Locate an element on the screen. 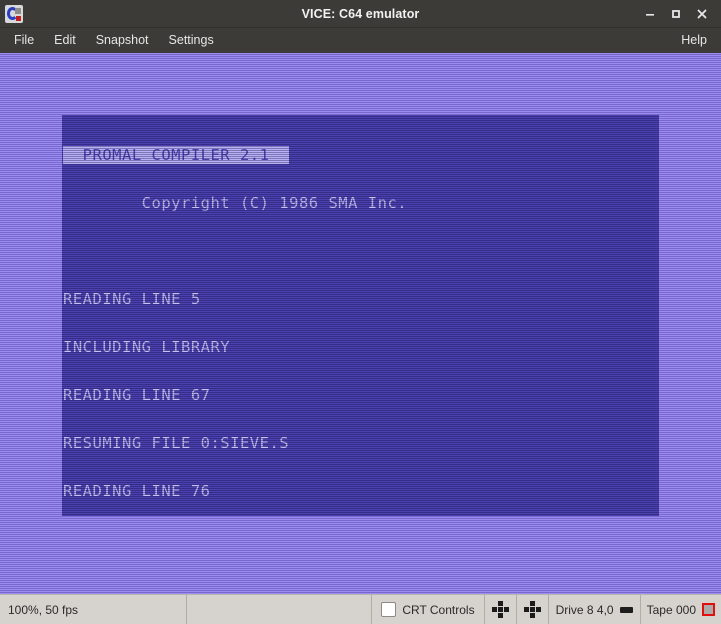 The image size is (721, 624). screen-line: Copyright (C) 1986 SMA Inc. is located at coordinates (235, 203).